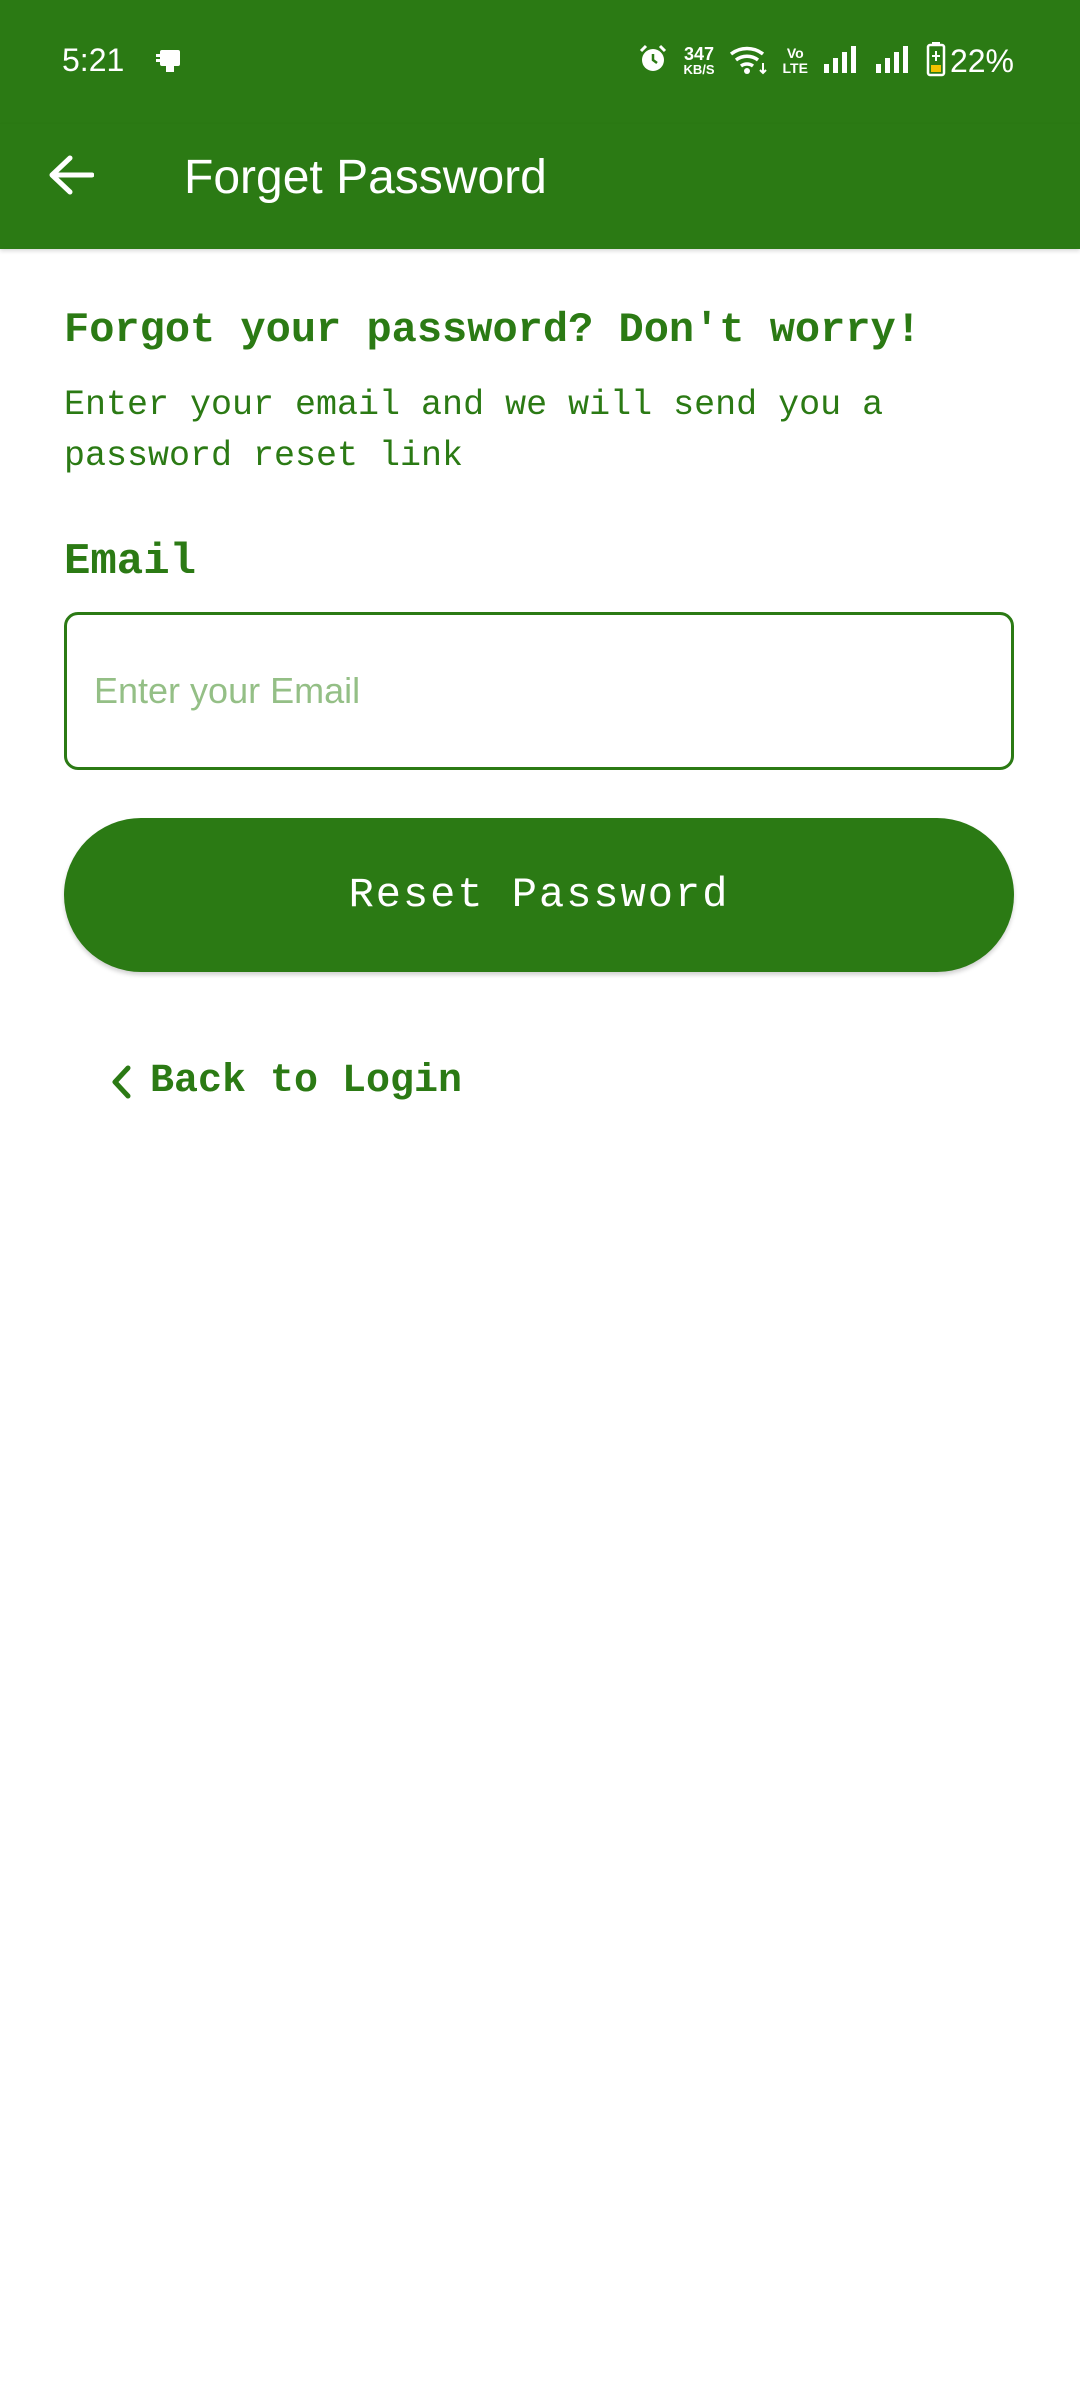  What do you see at coordinates (93, 60) in the screenshot?
I see `status-time: 5:21` at bounding box center [93, 60].